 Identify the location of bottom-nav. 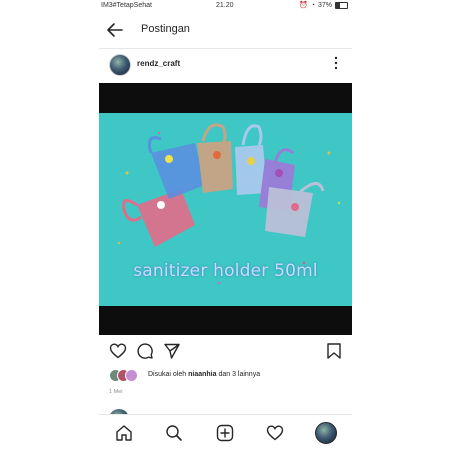
(225, 432).